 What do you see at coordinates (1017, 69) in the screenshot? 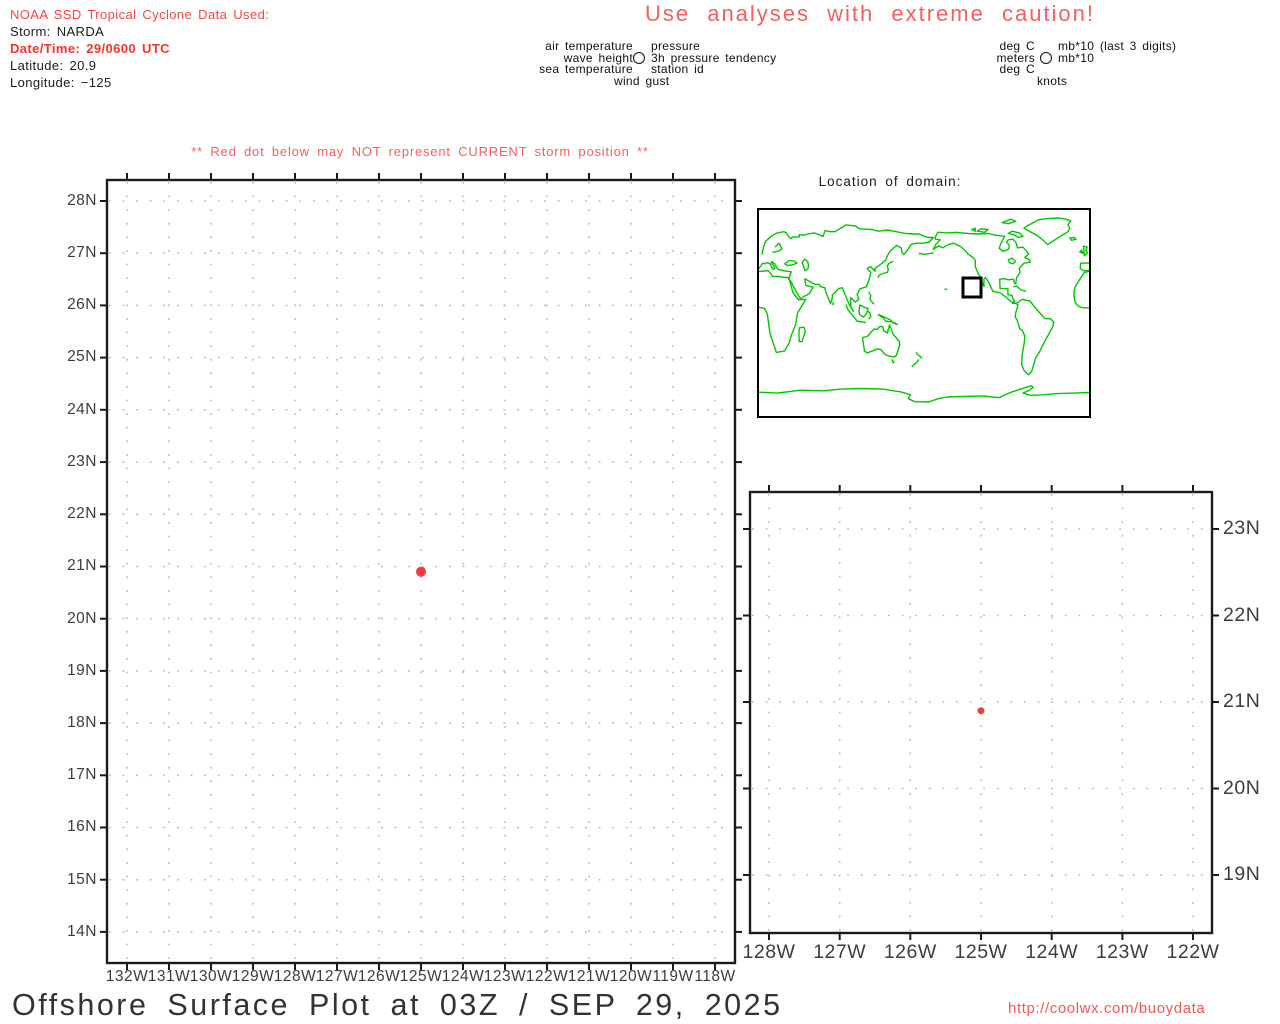
I see `legend-unit-label: deg C` at bounding box center [1017, 69].